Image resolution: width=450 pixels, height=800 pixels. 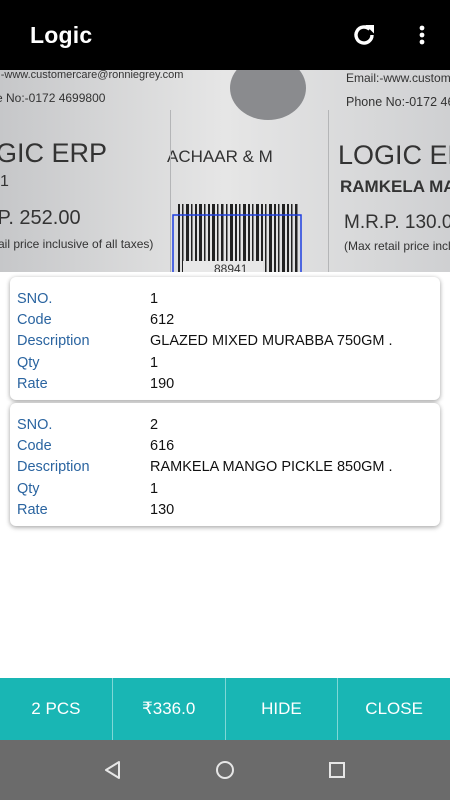 I want to click on rate-value: 190, so click(x=162, y=383).